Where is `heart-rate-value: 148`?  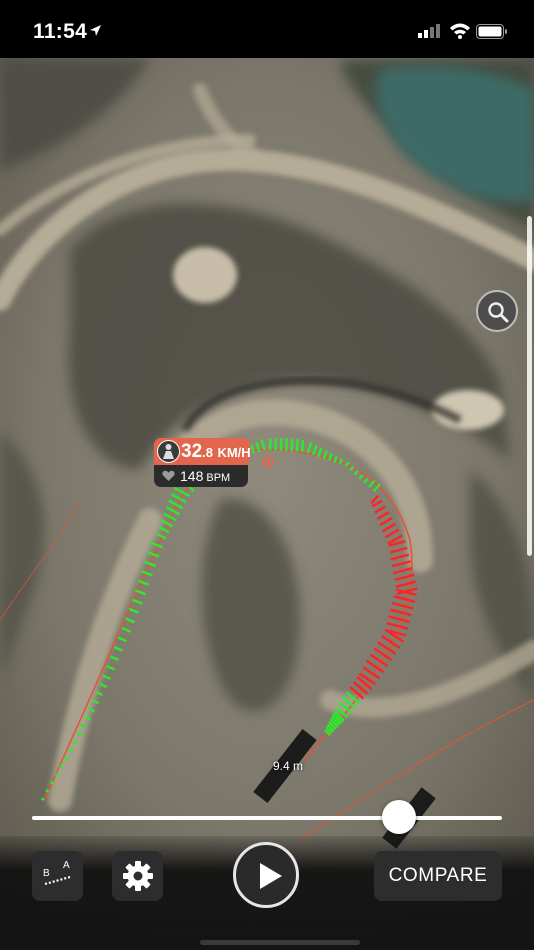 heart-rate-value: 148 is located at coordinates (192, 476).